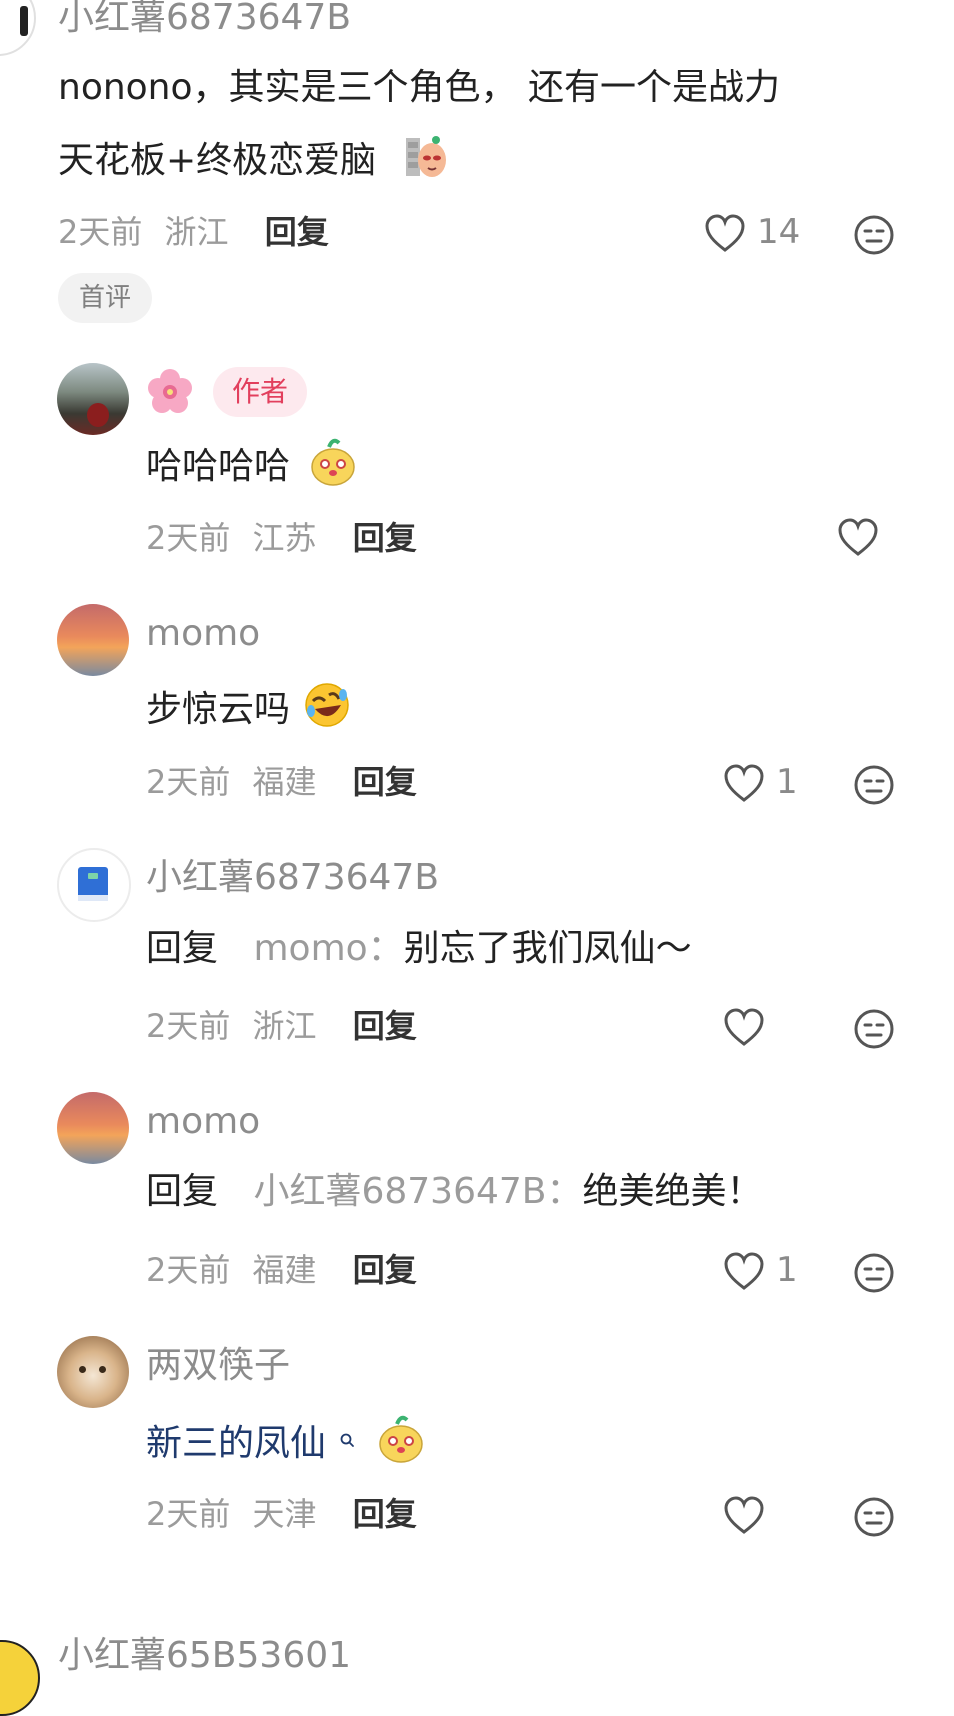 The width and height of the screenshot is (954, 1716). Describe the element at coordinates (218, 709) in the screenshot. I see `comment-text: 步惊云吗` at that location.